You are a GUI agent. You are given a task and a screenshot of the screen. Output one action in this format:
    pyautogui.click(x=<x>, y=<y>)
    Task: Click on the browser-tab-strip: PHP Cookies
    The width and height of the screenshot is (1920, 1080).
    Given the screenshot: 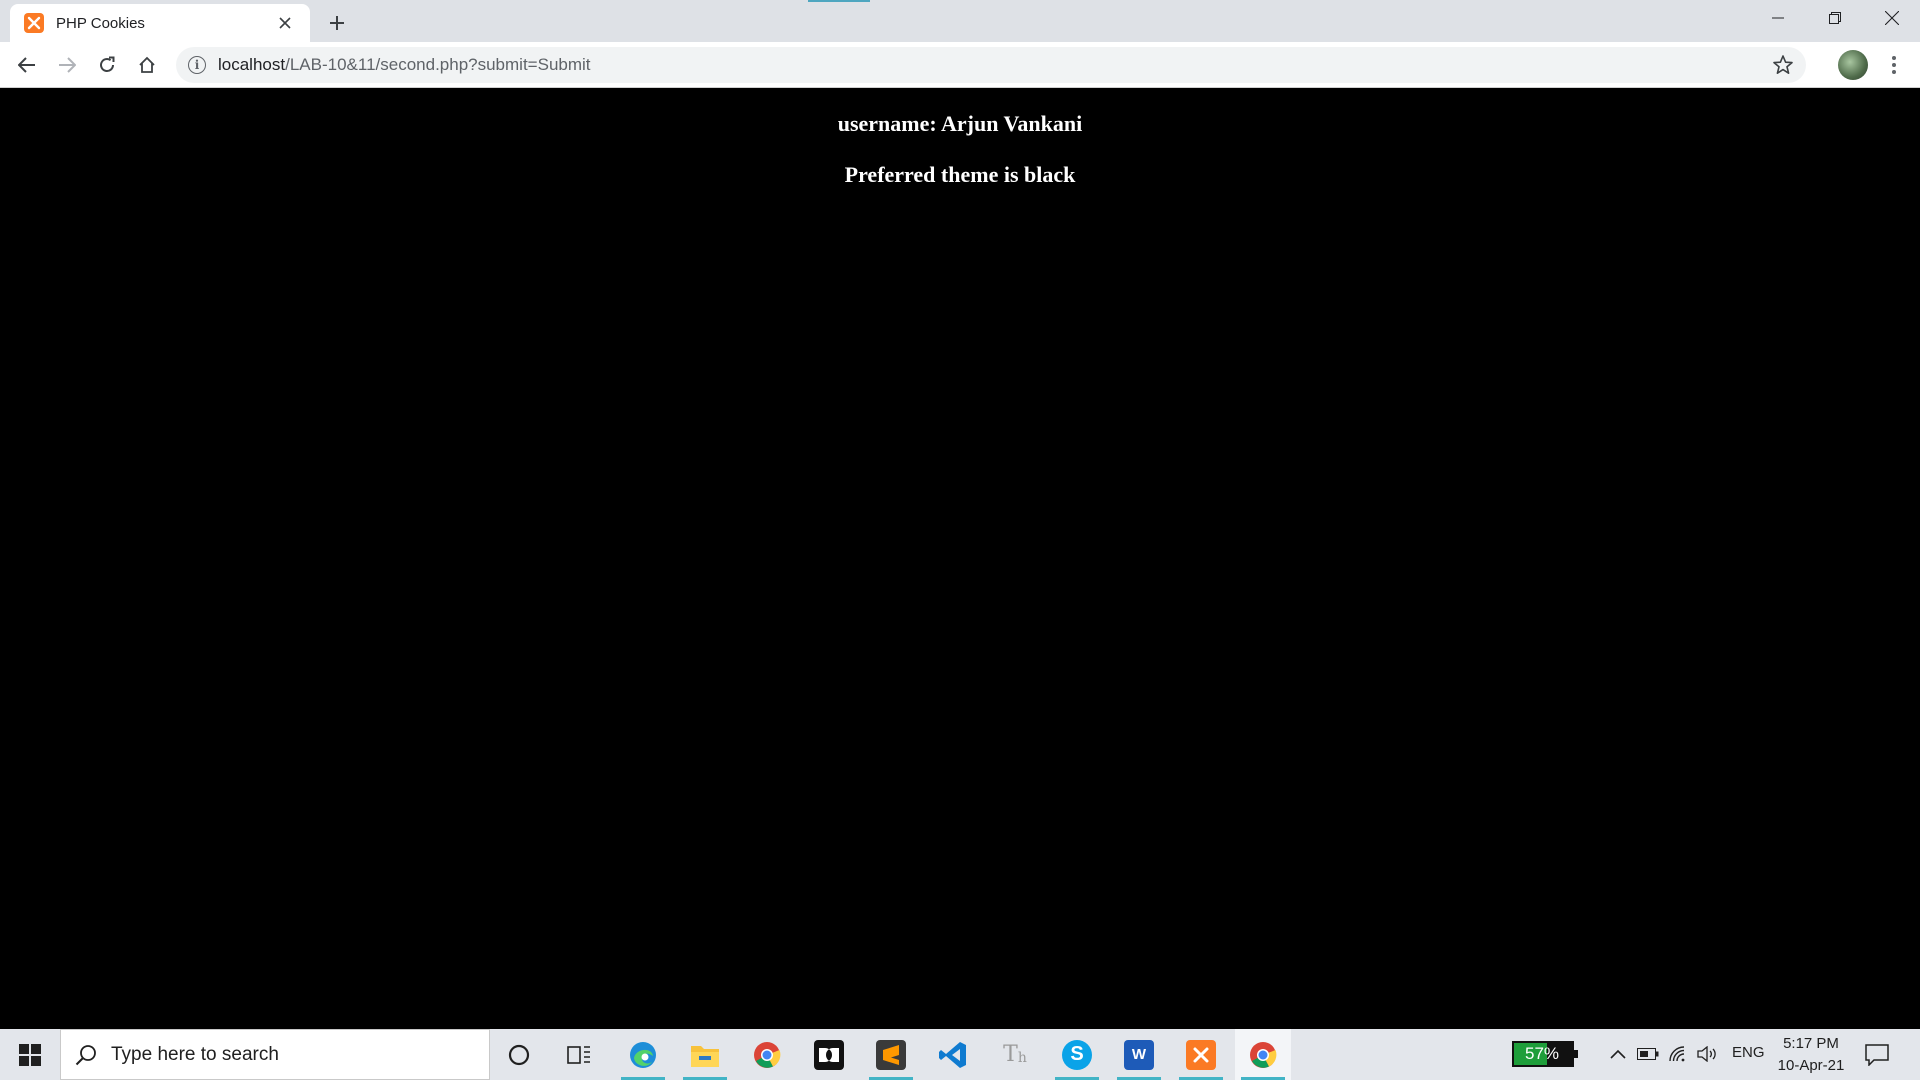 What is the action you would take?
    pyautogui.click(x=960, y=21)
    